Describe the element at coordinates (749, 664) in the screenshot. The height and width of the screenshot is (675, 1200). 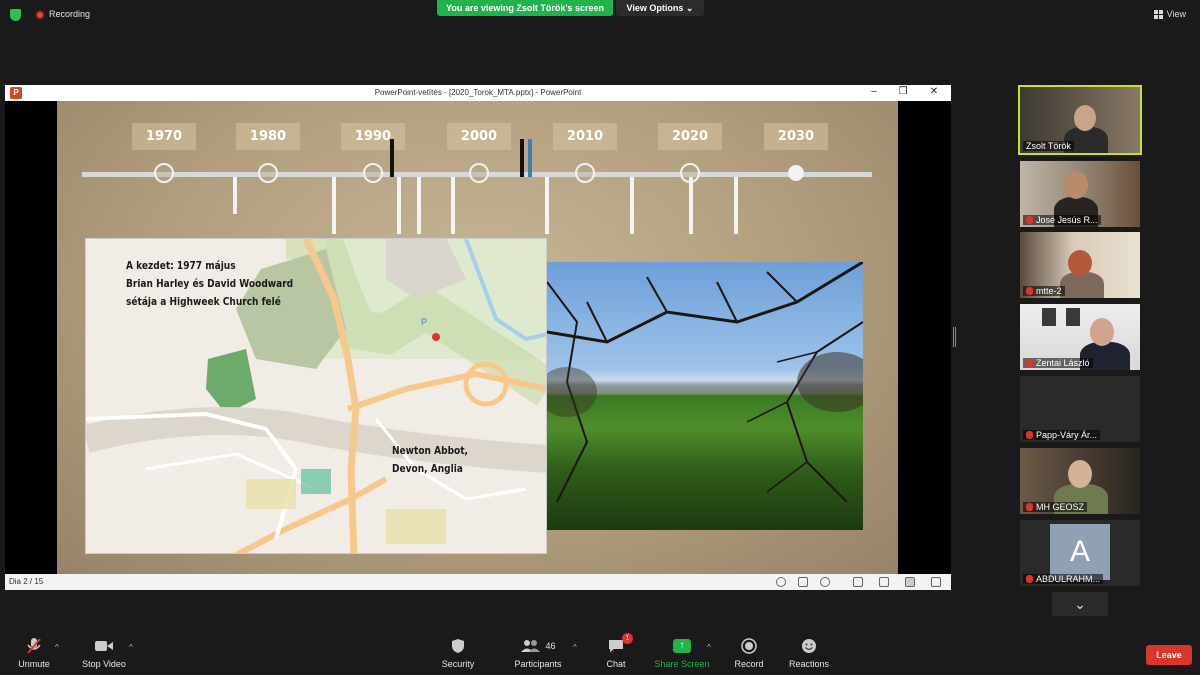
I see `record-label: Record` at that location.